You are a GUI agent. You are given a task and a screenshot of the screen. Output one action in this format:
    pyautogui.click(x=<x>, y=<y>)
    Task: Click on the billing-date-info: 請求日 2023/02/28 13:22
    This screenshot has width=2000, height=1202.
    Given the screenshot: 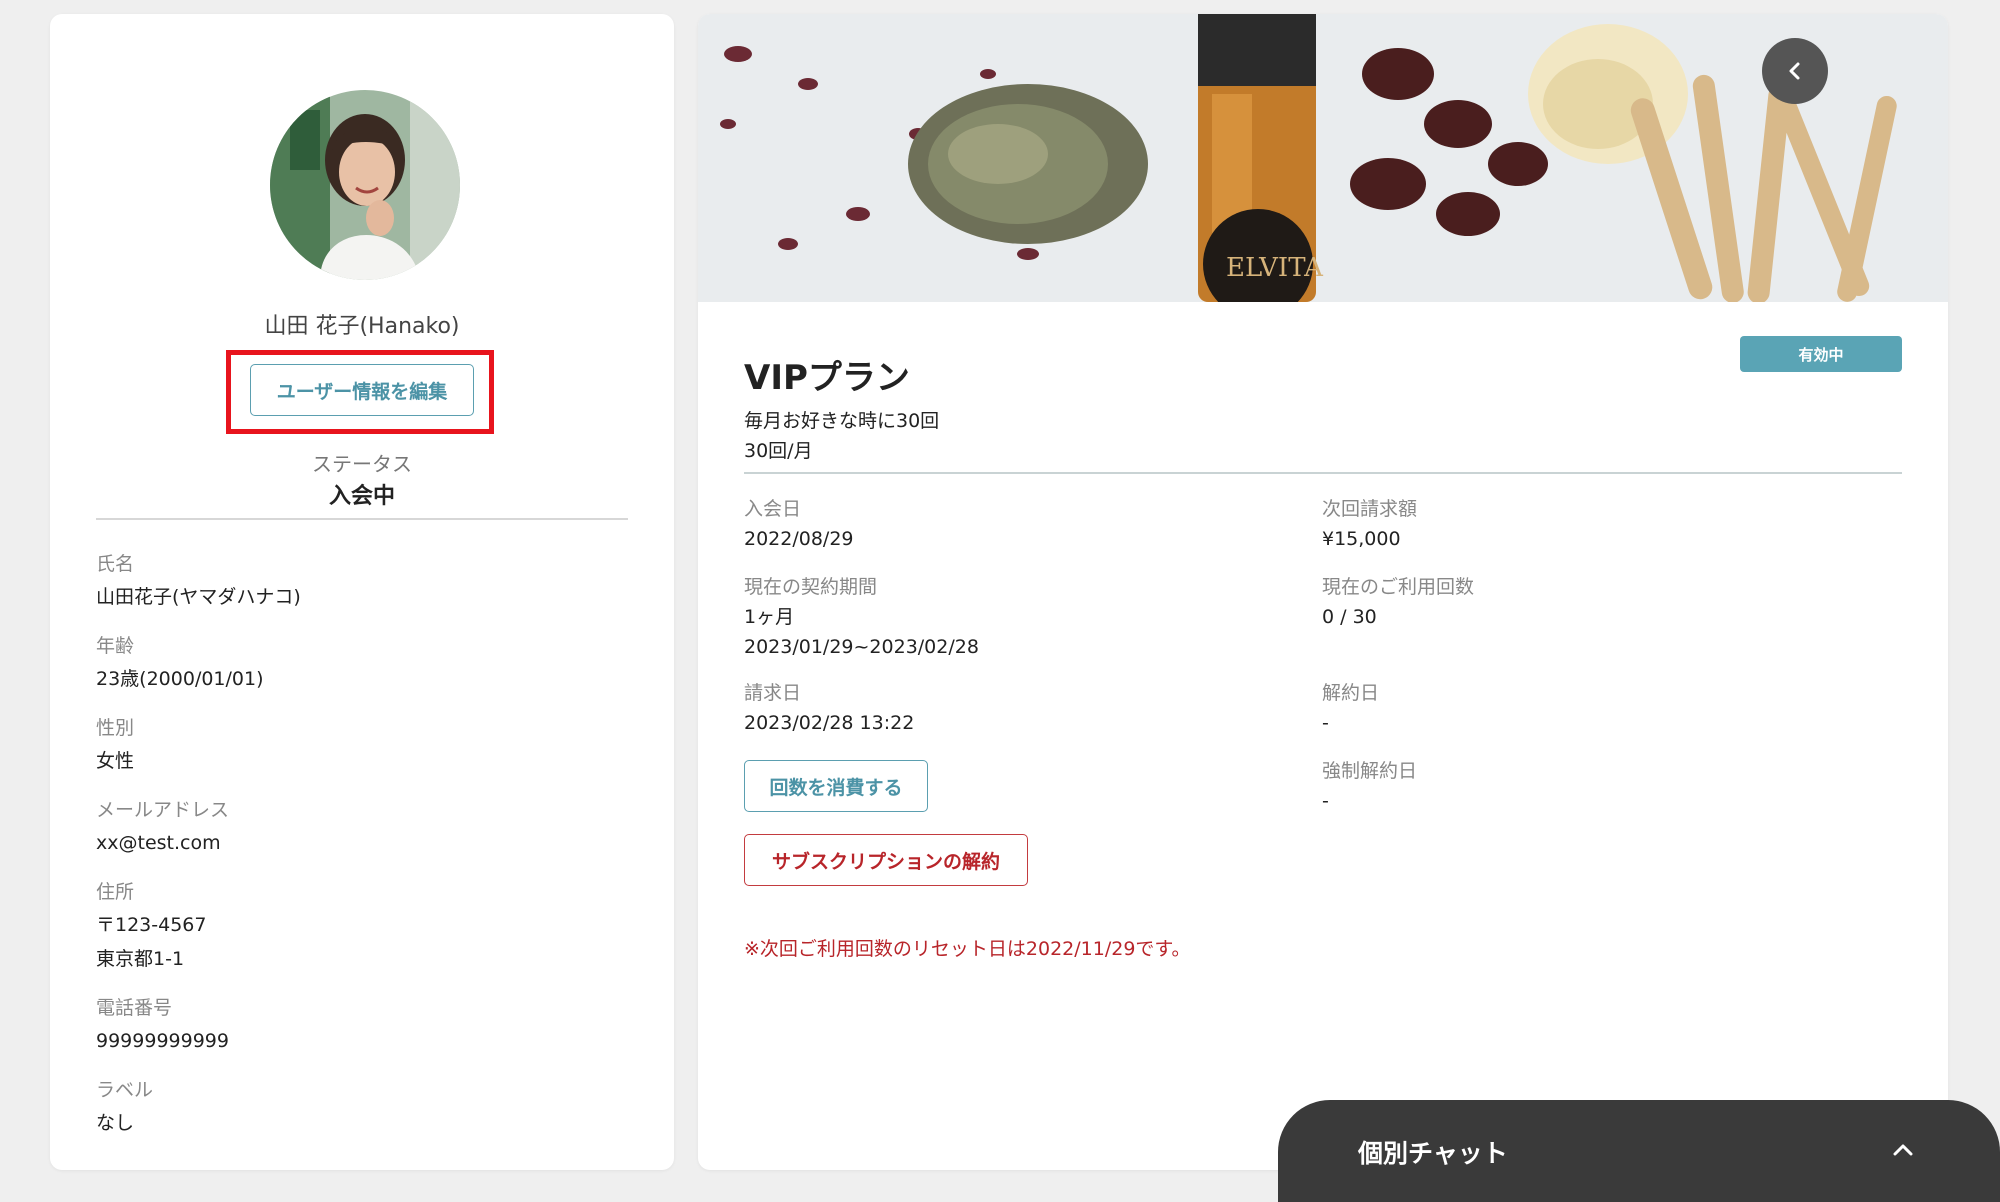 What is the action you would take?
    pyautogui.click(x=829, y=708)
    